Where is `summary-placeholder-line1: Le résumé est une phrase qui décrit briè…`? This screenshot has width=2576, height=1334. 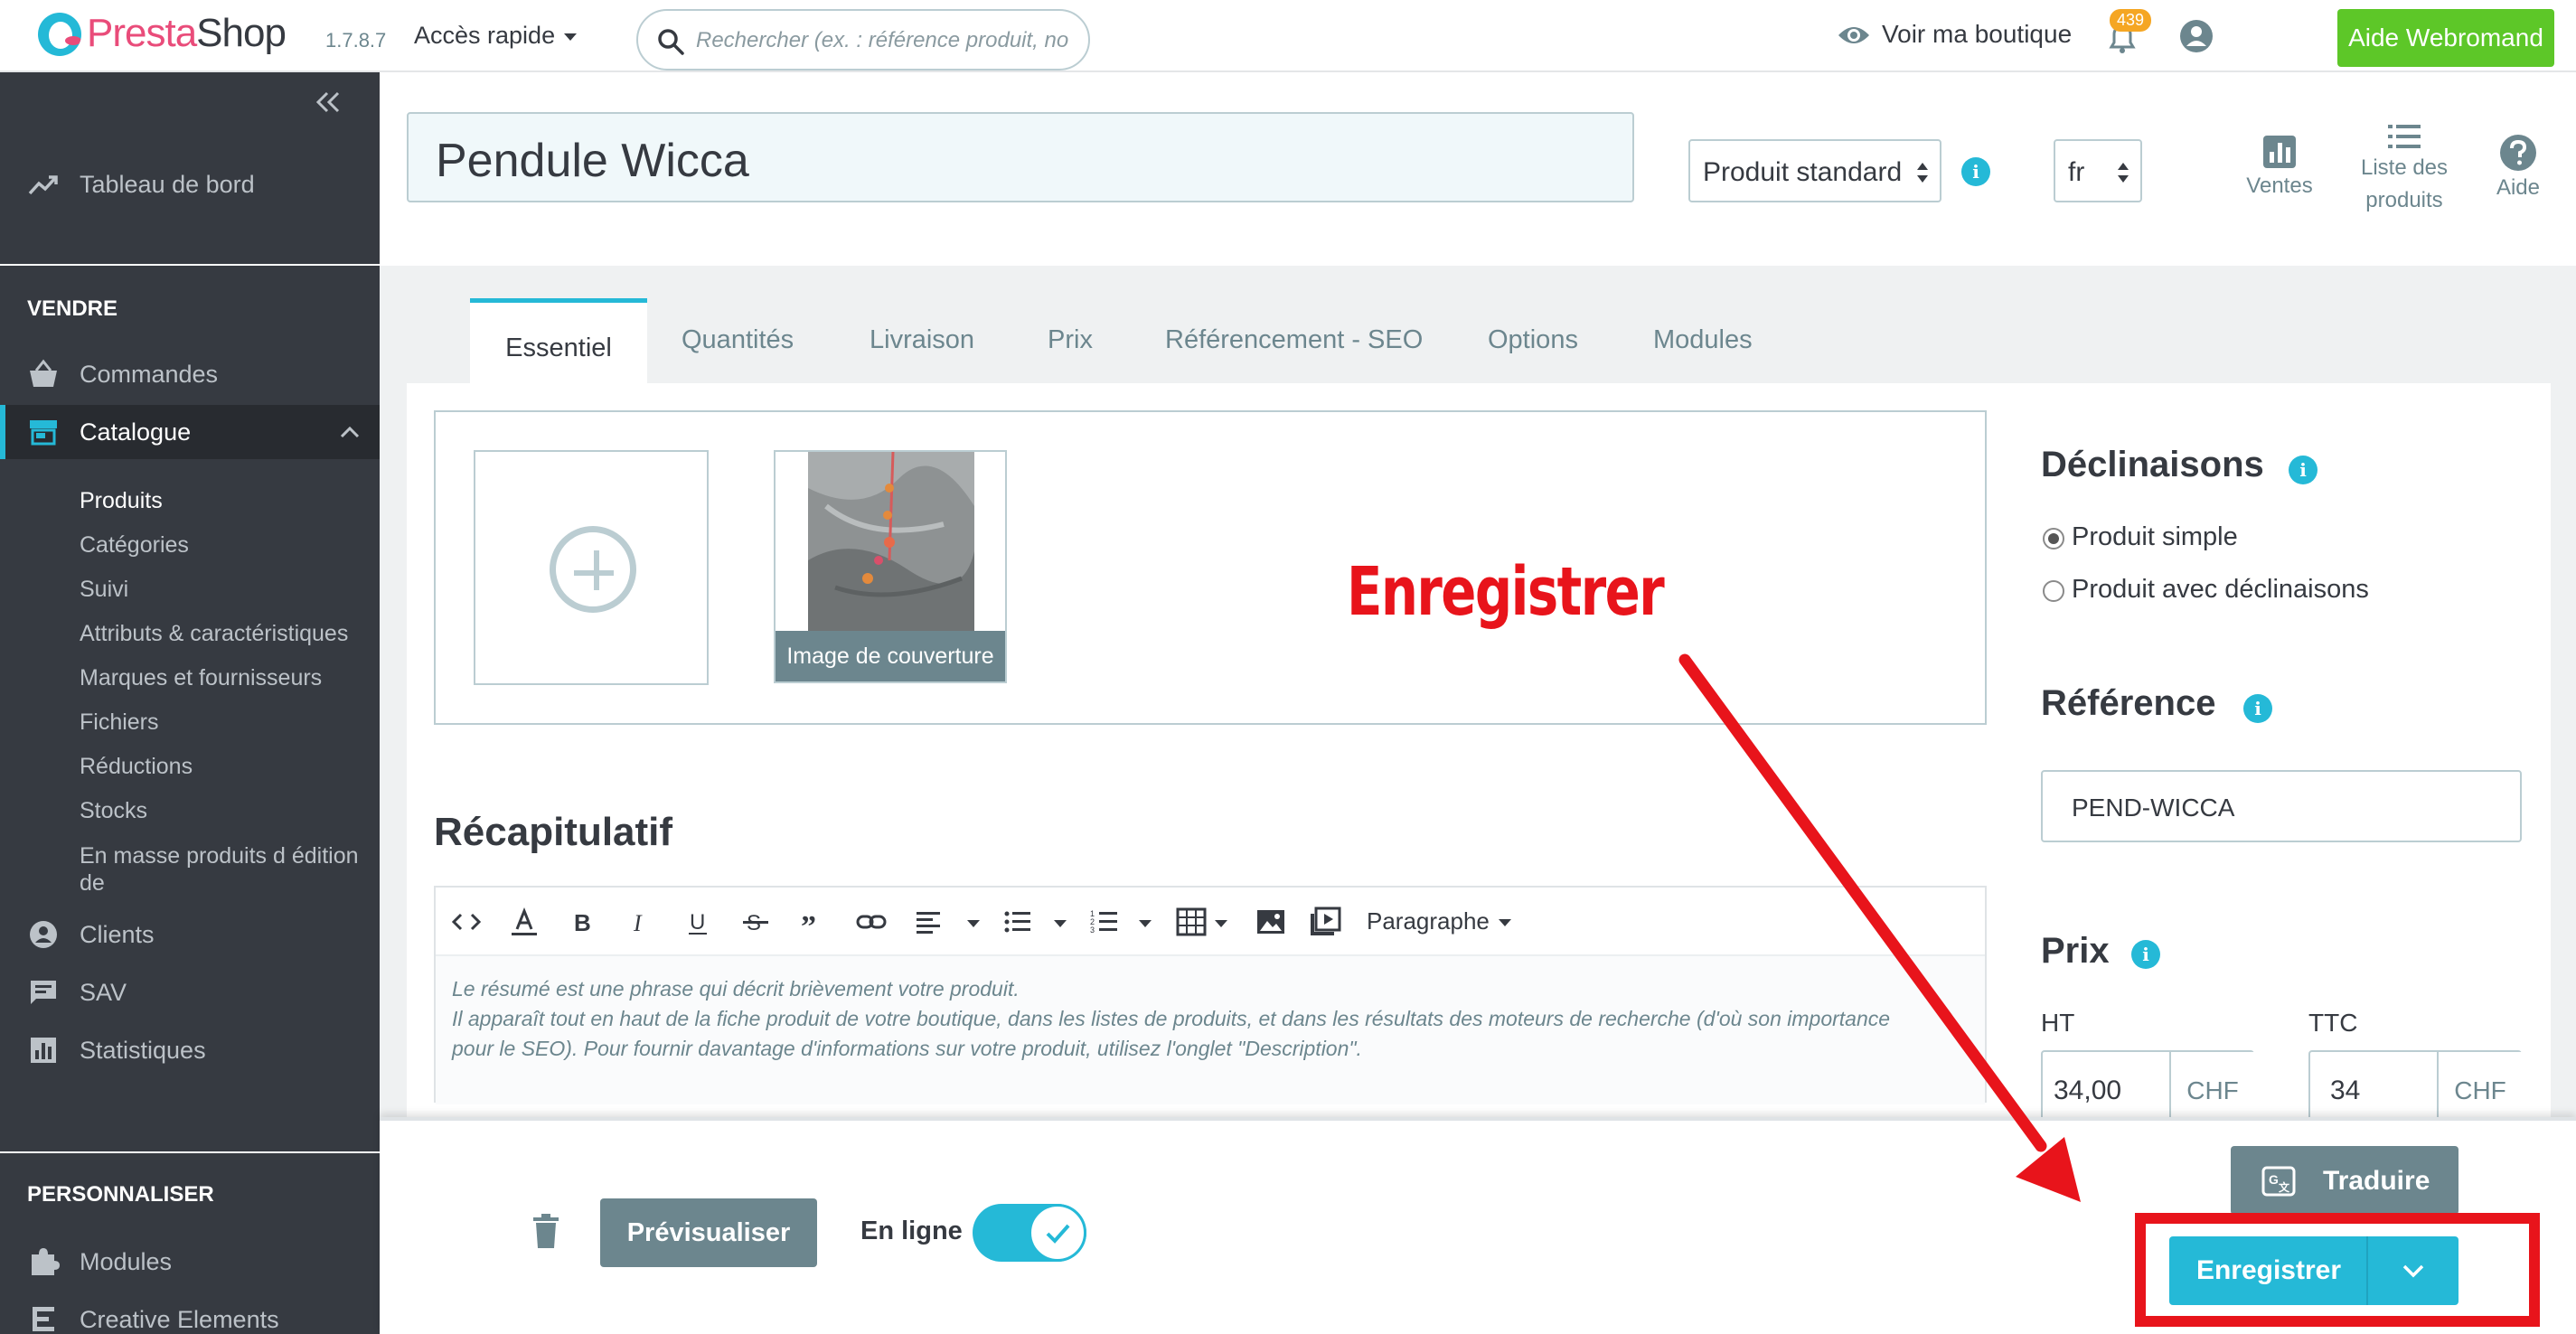 summary-placeholder-line1: Le résumé est une phrase qui décrit briè… is located at coordinates (736, 988).